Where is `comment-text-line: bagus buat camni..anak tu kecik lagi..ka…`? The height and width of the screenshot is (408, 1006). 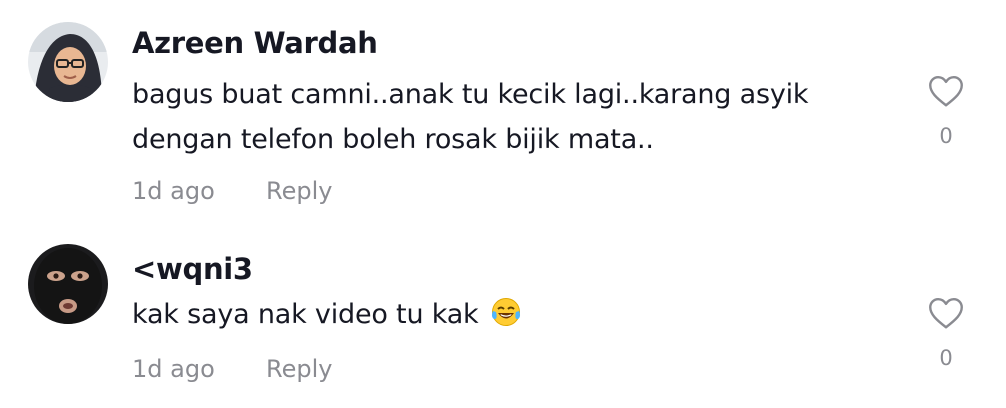 comment-text-line: bagus buat camni..anak tu kecik lagi..ka… is located at coordinates (470, 94).